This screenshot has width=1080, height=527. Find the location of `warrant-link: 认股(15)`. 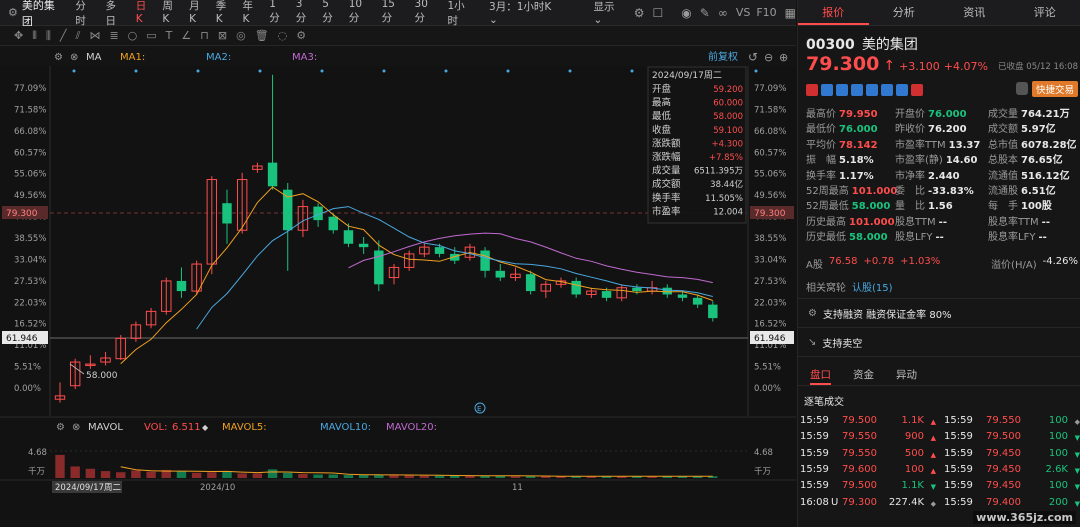

warrant-link: 认股(15) is located at coordinates (872, 286).